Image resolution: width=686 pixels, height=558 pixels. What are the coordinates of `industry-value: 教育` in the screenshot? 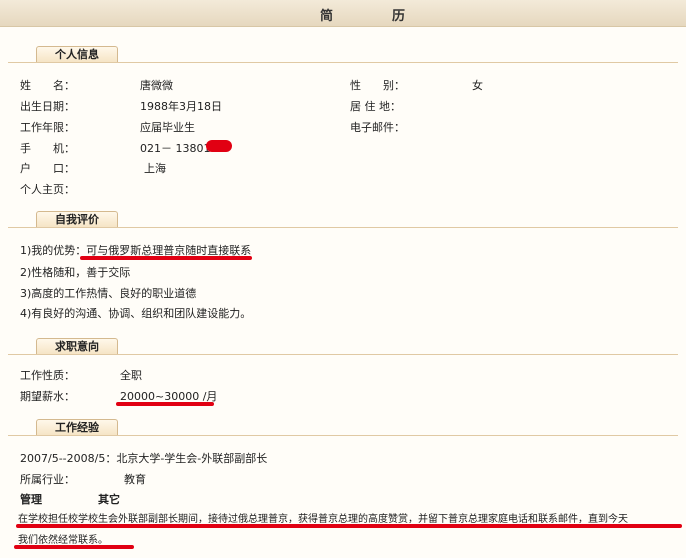 It's located at (135, 479).